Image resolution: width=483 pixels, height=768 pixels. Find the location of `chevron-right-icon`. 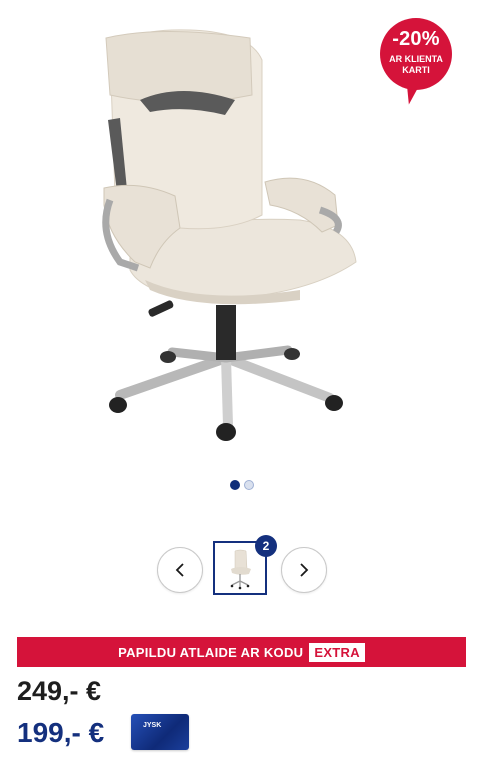

chevron-right-icon is located at coordinates (304, 570).